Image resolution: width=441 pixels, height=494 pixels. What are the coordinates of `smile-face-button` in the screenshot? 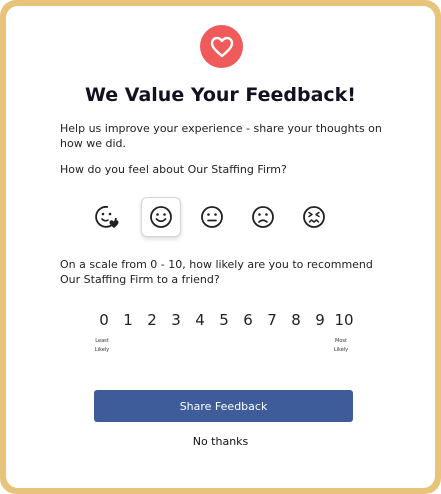 It's located at (161, 217).